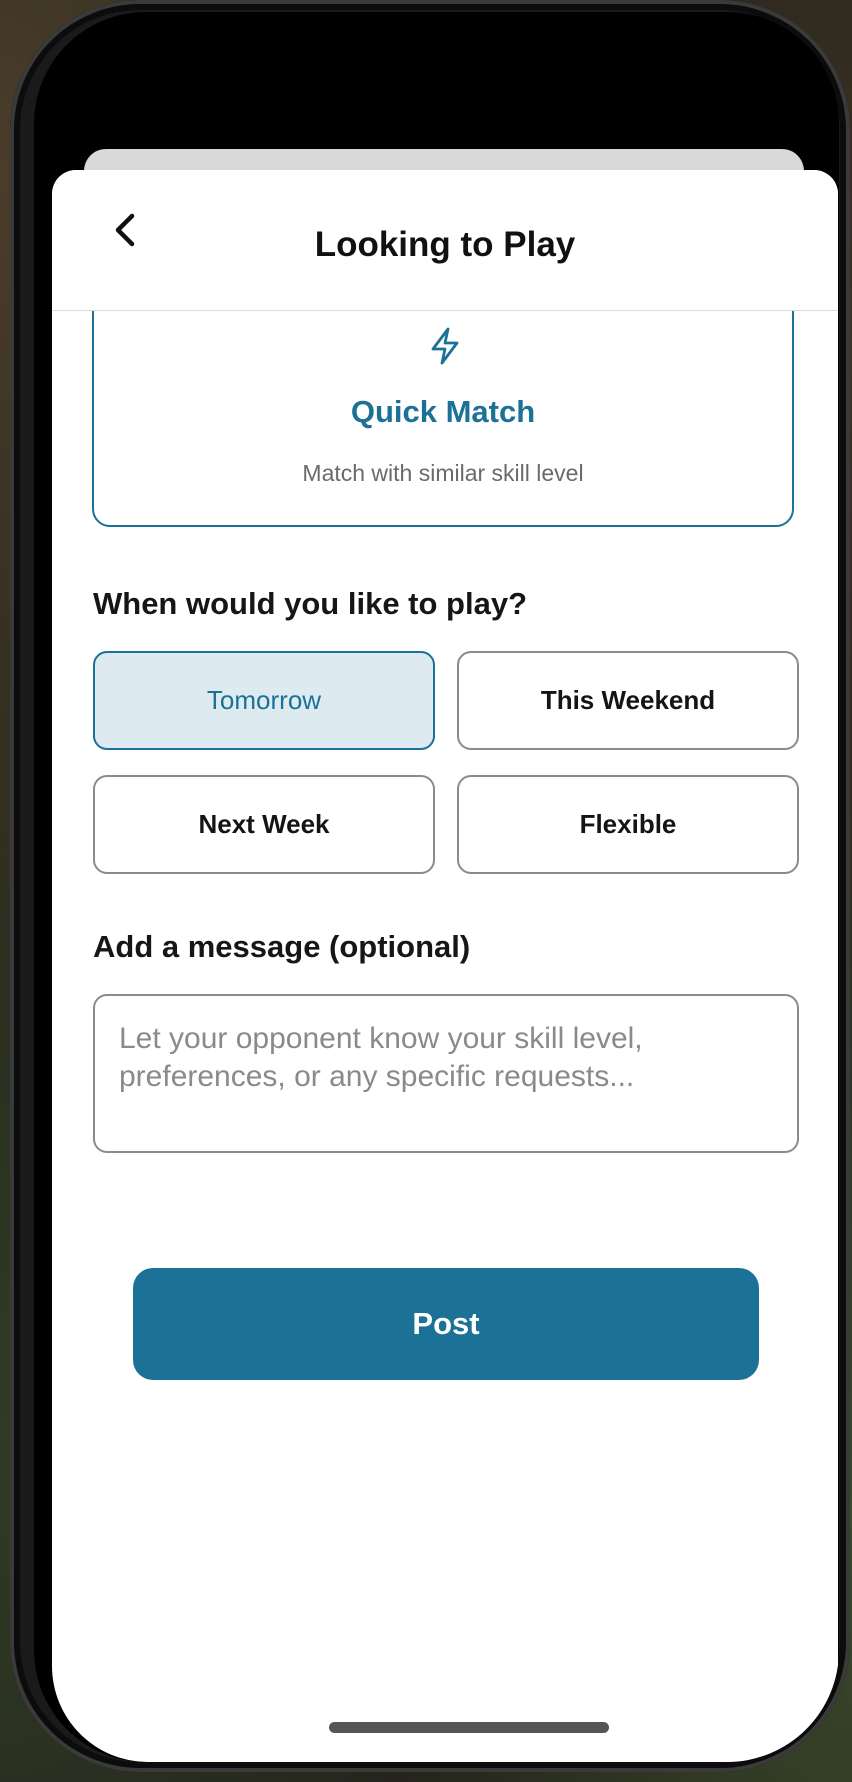 The height and width of the screenshot is (1782, 852). What do you see at coordinates (469, 1727) in the screenshot?
I see `home-indicator` at bounding box center [469, 1727].